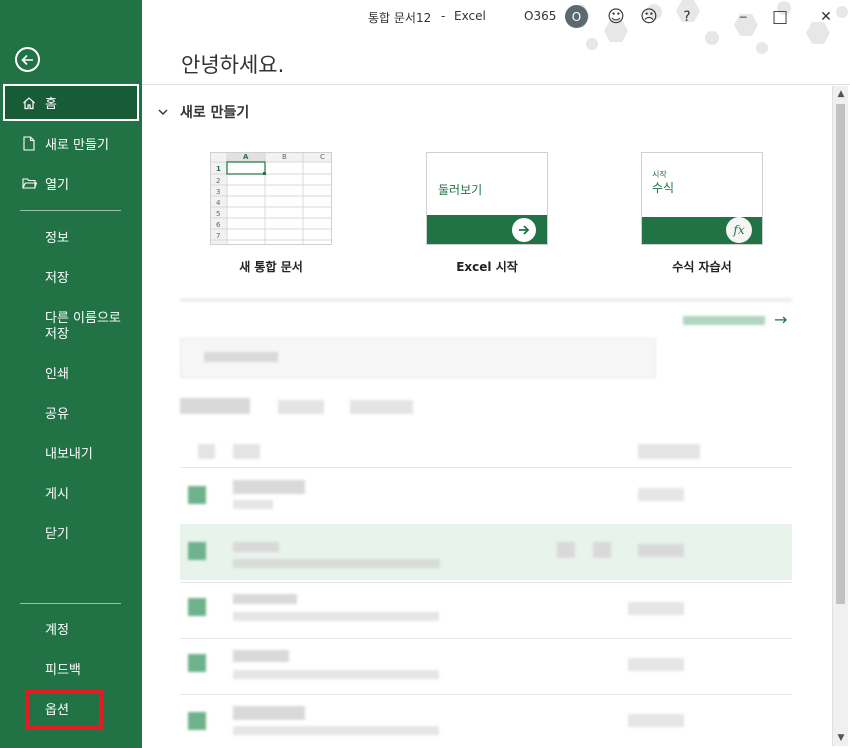 Image resolution: width=850 pixels, height=748 pixels. Describe the element at coordinates (57, 375) in the screenshot. I see `nav-print: 인쇄` at that location.